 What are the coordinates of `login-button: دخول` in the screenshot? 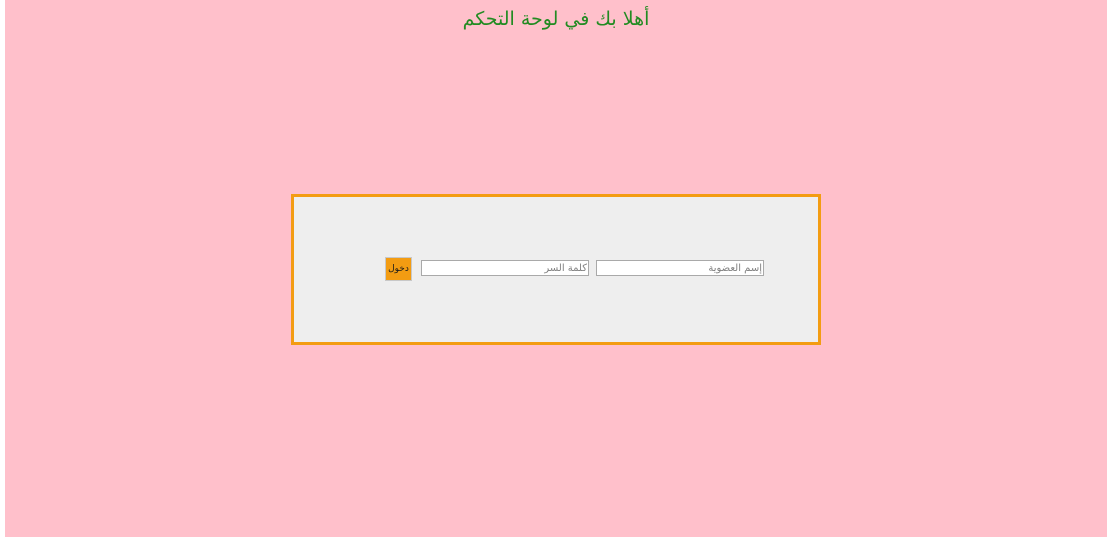 It's located at (398, 269).